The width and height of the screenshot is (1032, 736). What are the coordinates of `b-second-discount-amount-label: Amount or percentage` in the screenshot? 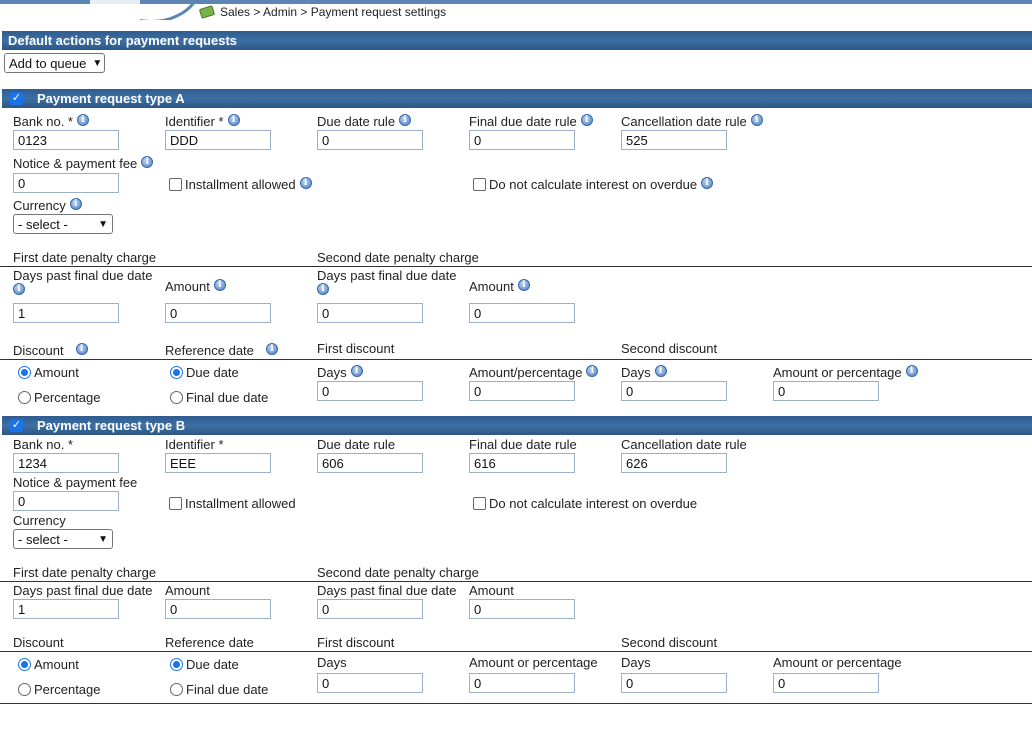 It's located at (837, 662).